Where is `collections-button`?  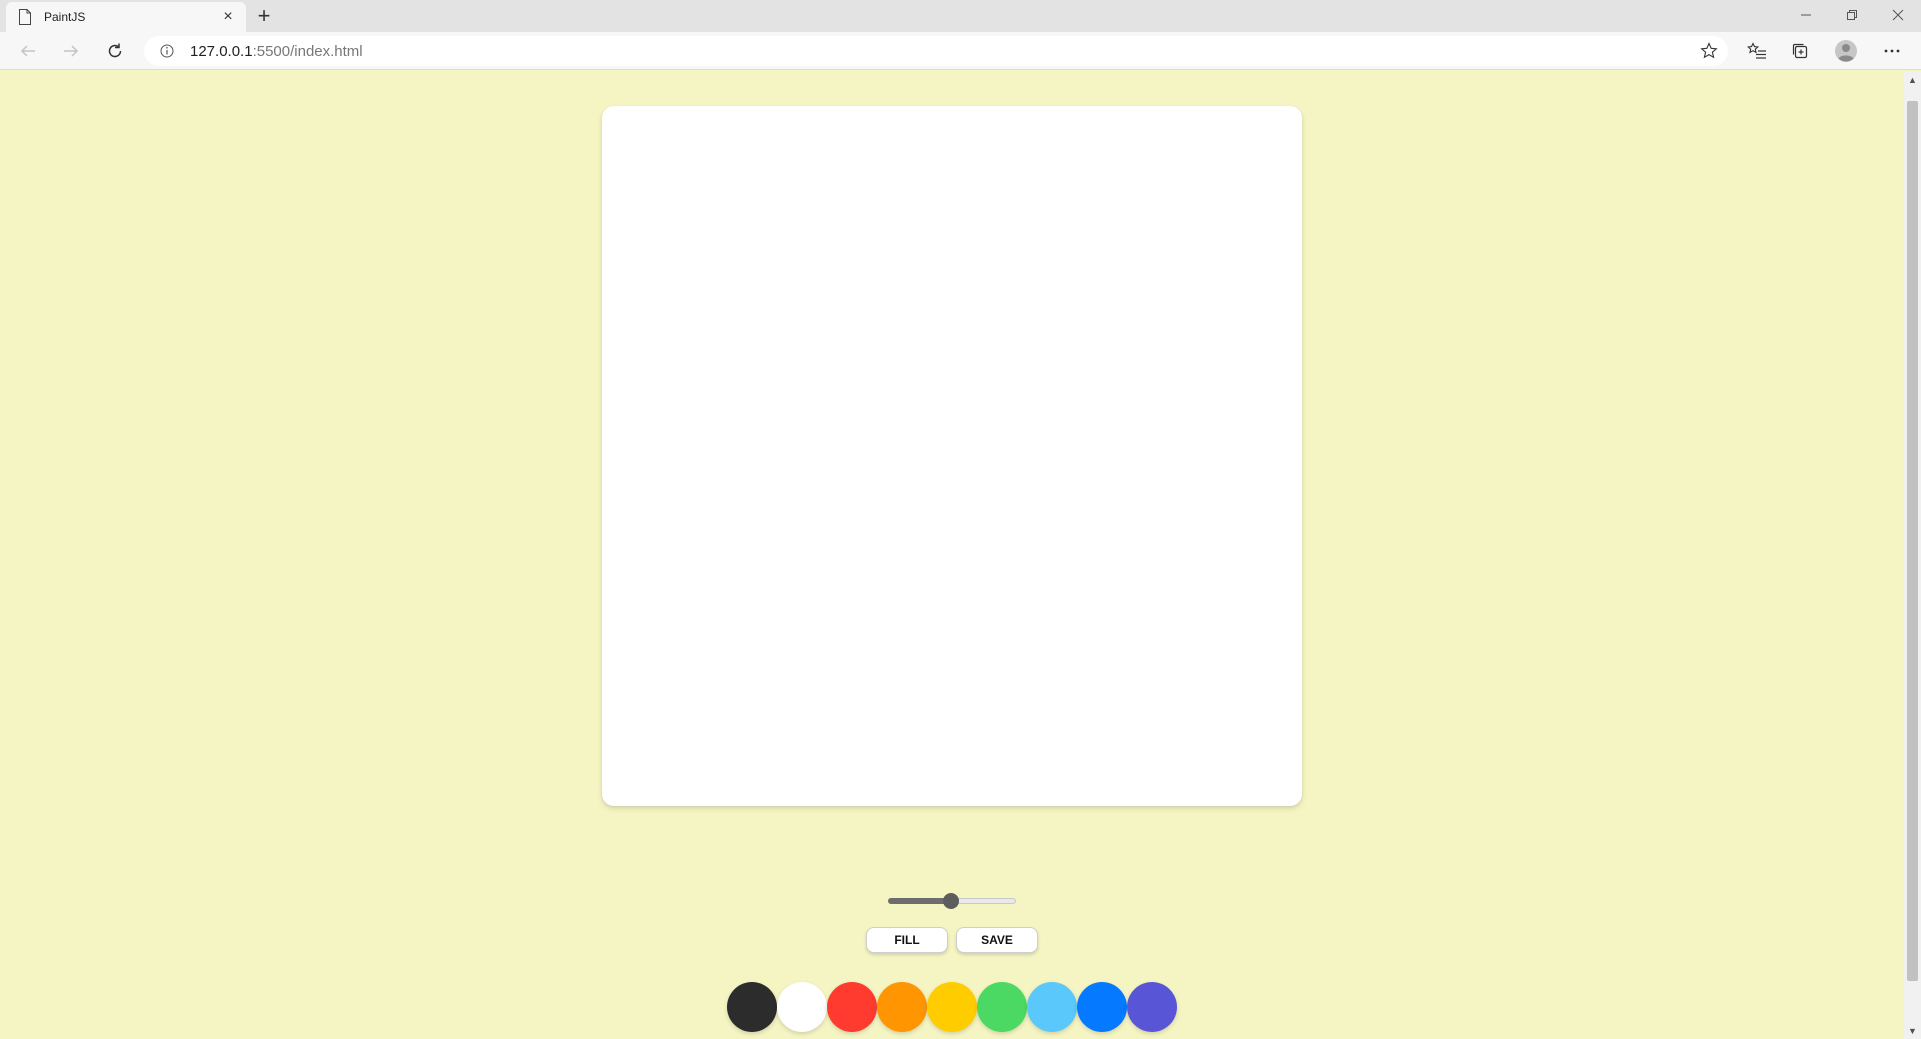 collections-button is located at coordinates (1800, 51).